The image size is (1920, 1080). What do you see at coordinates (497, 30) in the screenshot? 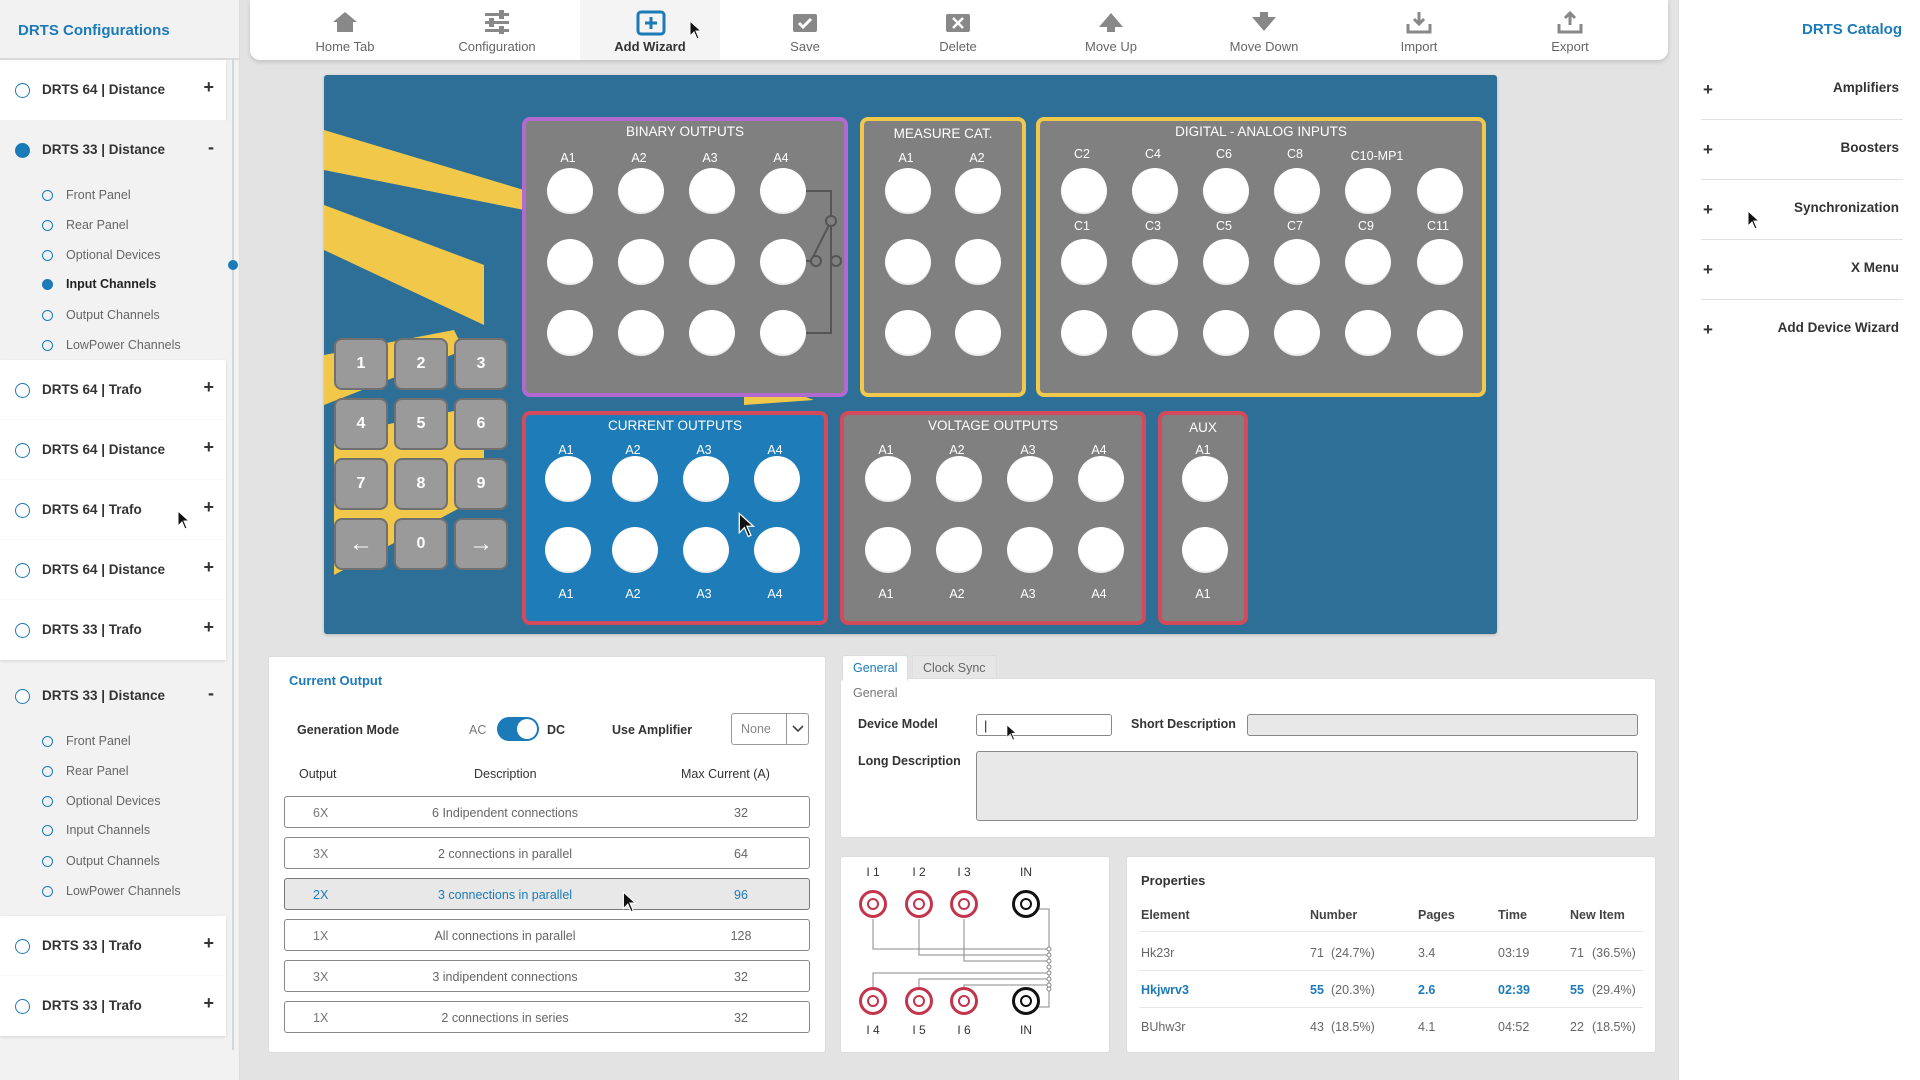
I see `configuration-button: Configuration` at bounding box center [497, 30].